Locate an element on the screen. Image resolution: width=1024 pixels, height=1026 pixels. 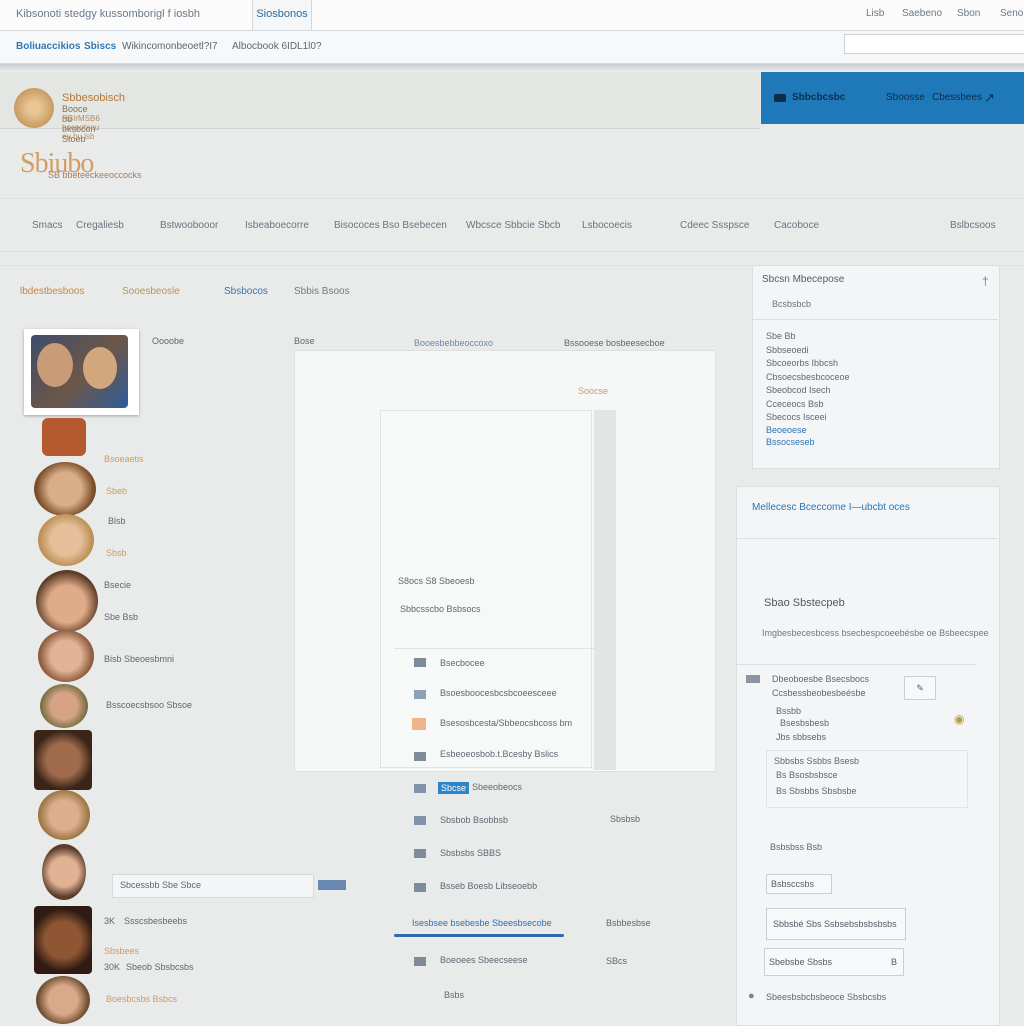
panel-item: Cbsoecsbesbcoceoe is located at coordinates (808, 377).